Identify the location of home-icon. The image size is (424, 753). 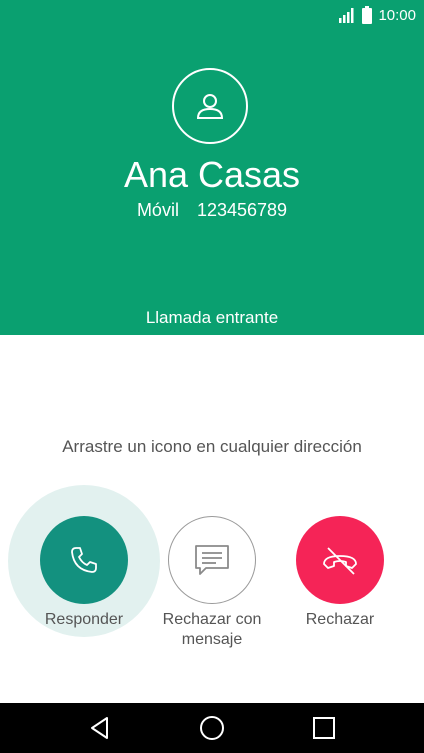
(212, 728).